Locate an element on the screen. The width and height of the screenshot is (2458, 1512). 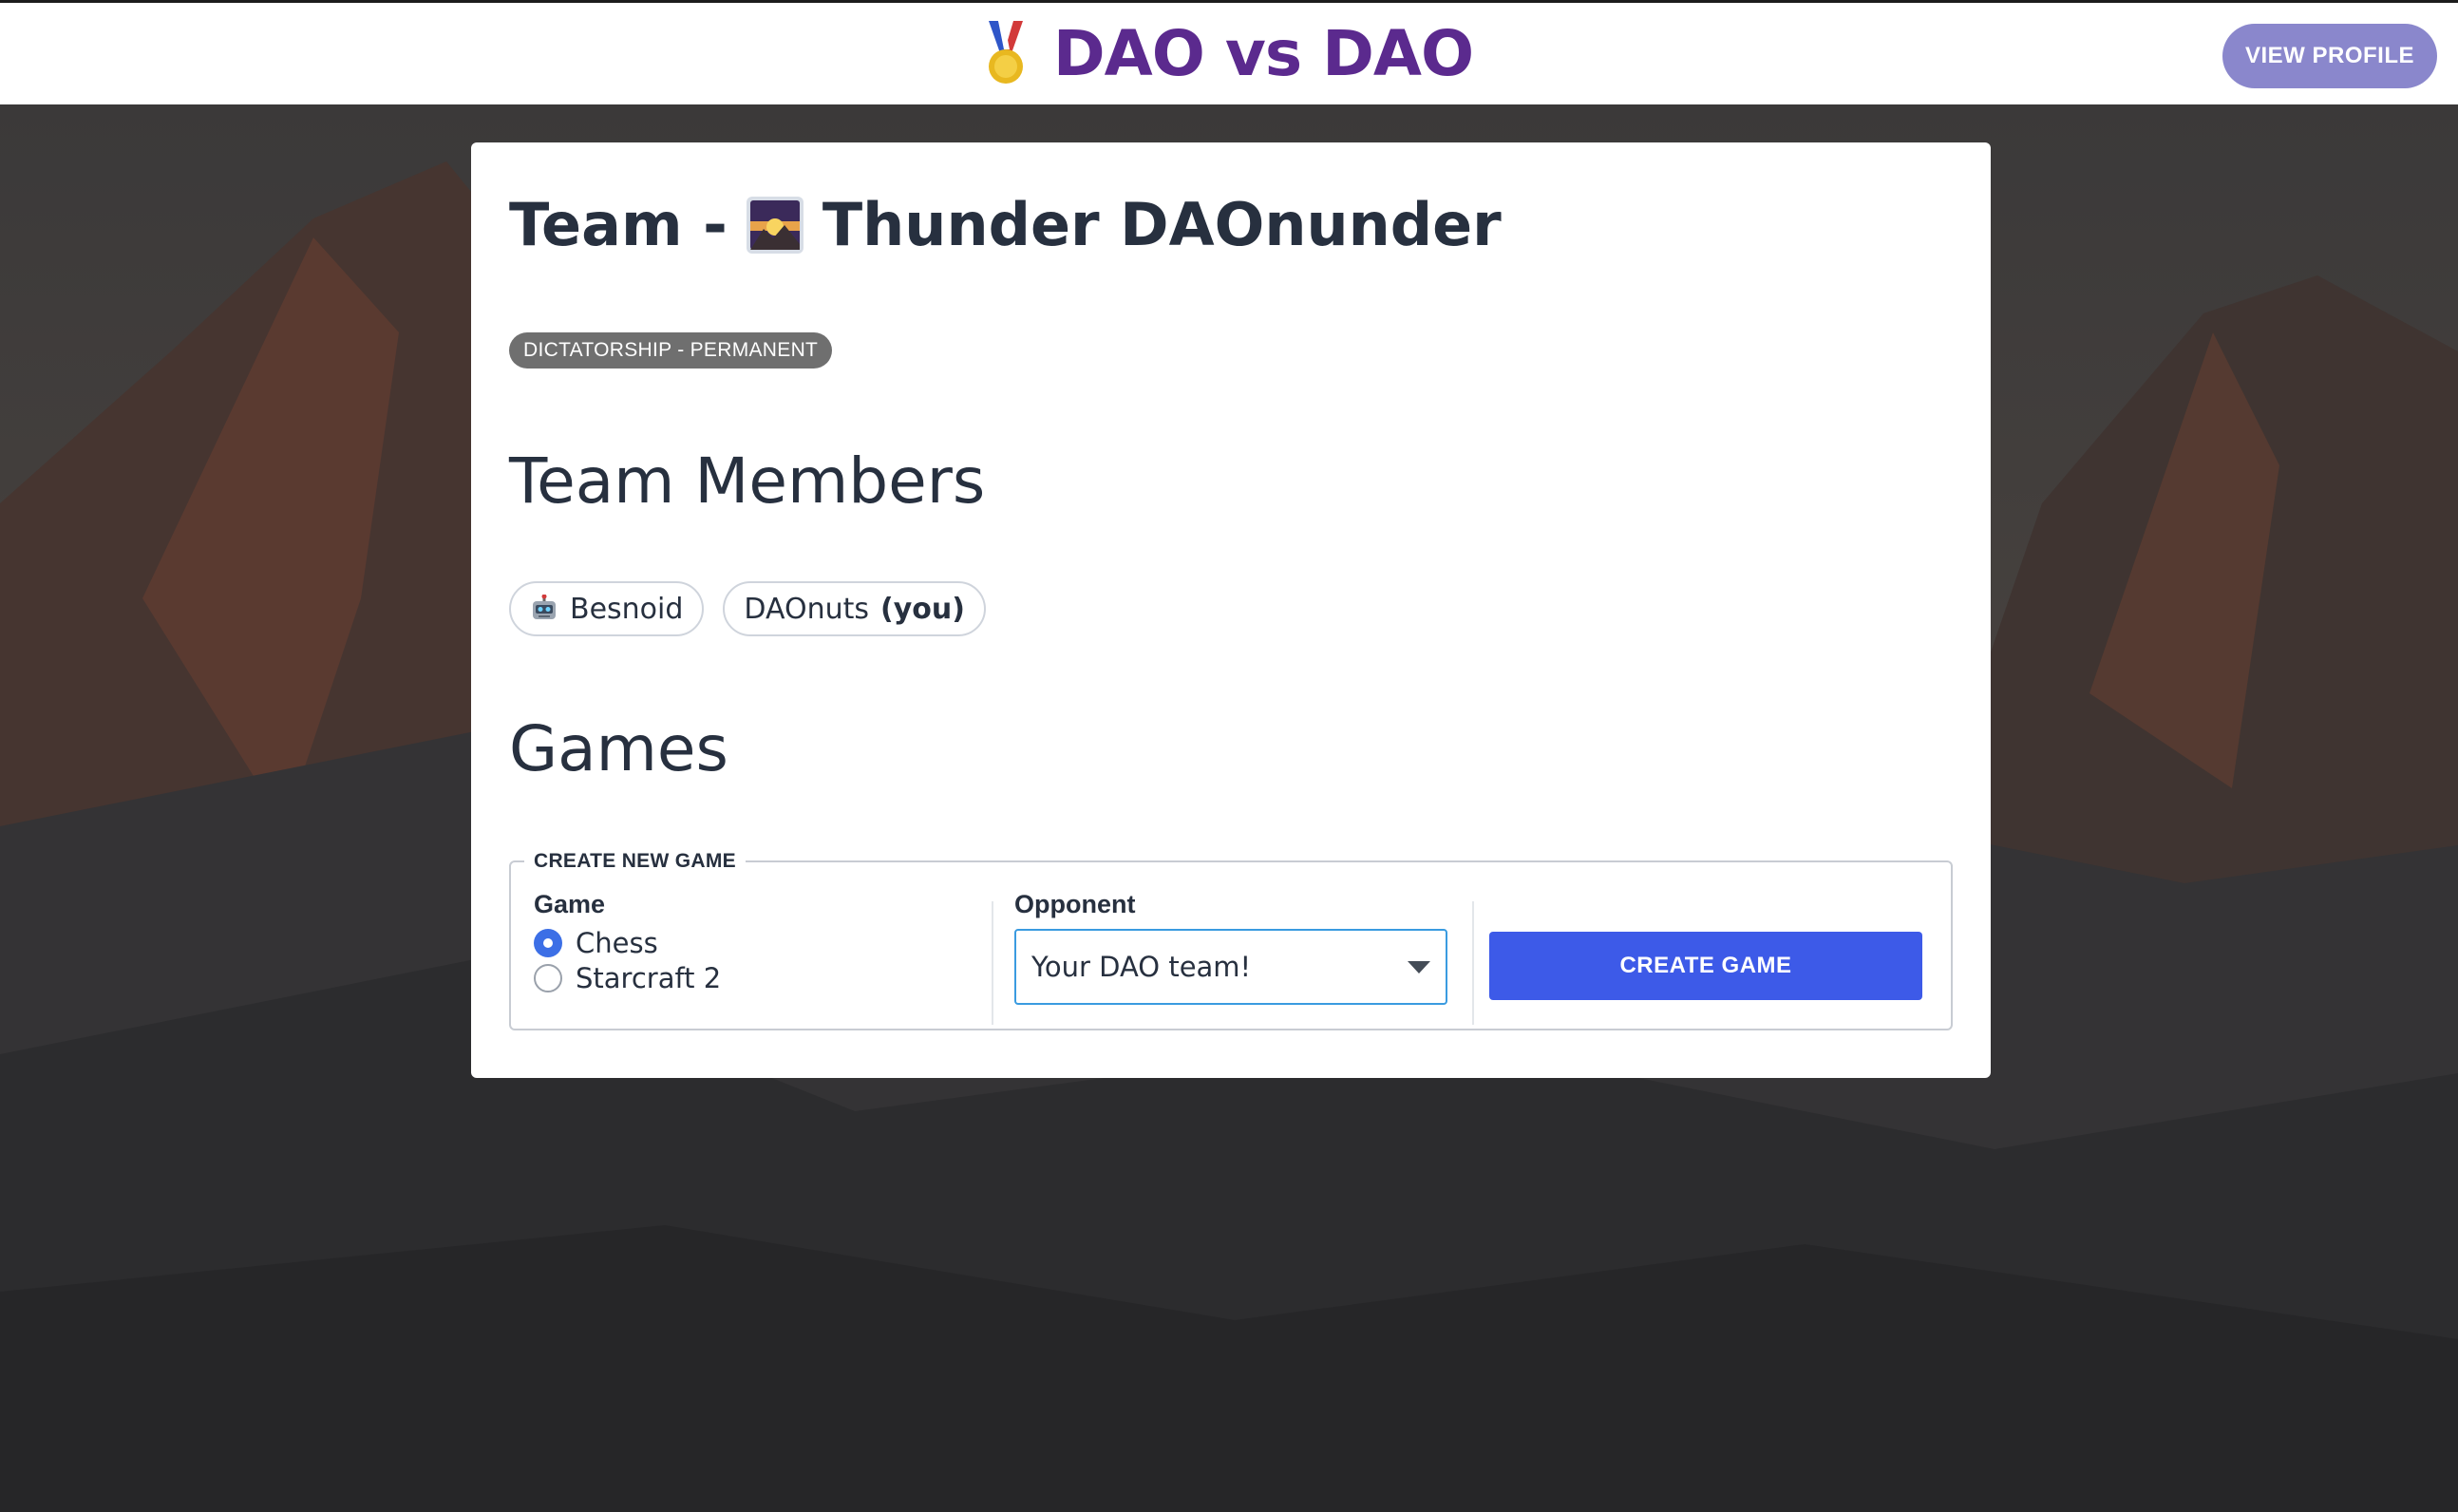
game-option-label: Chess is located at coordinates (617, 943).